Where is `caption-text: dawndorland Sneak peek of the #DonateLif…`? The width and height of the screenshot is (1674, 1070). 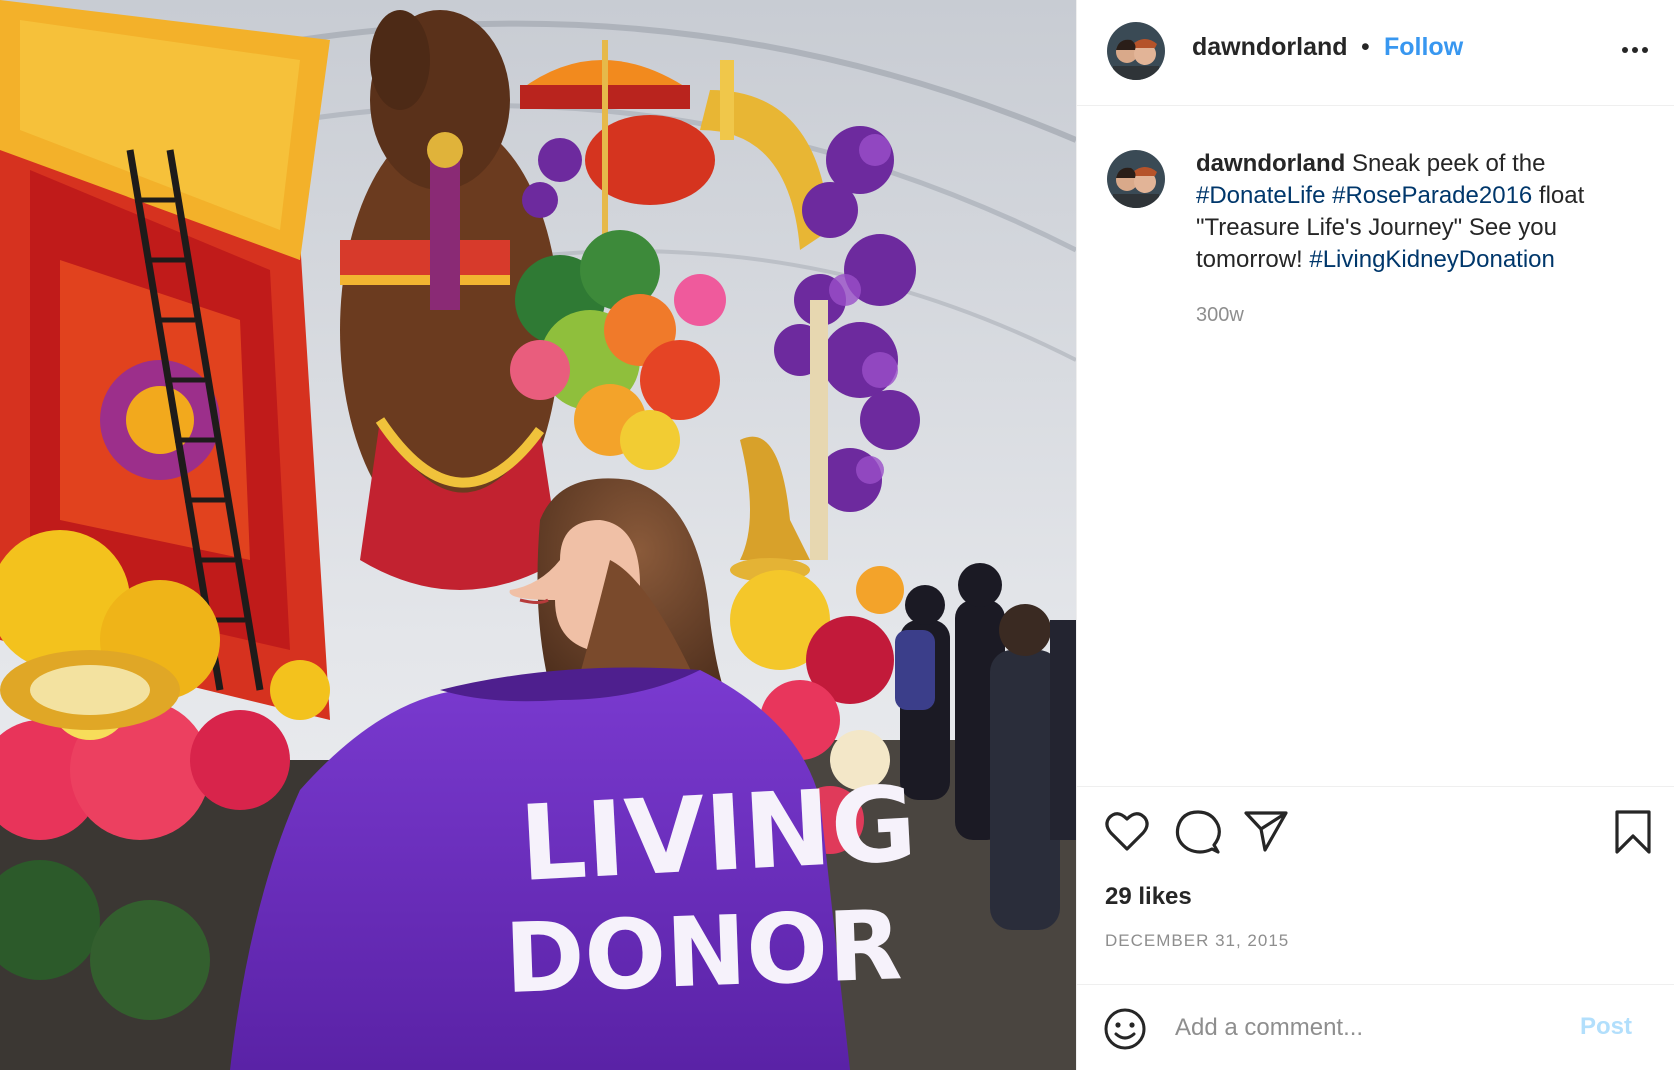 caption-text: dawndorland Sneak peek of the #DonateLif… is located at coordinates (1416, 212).